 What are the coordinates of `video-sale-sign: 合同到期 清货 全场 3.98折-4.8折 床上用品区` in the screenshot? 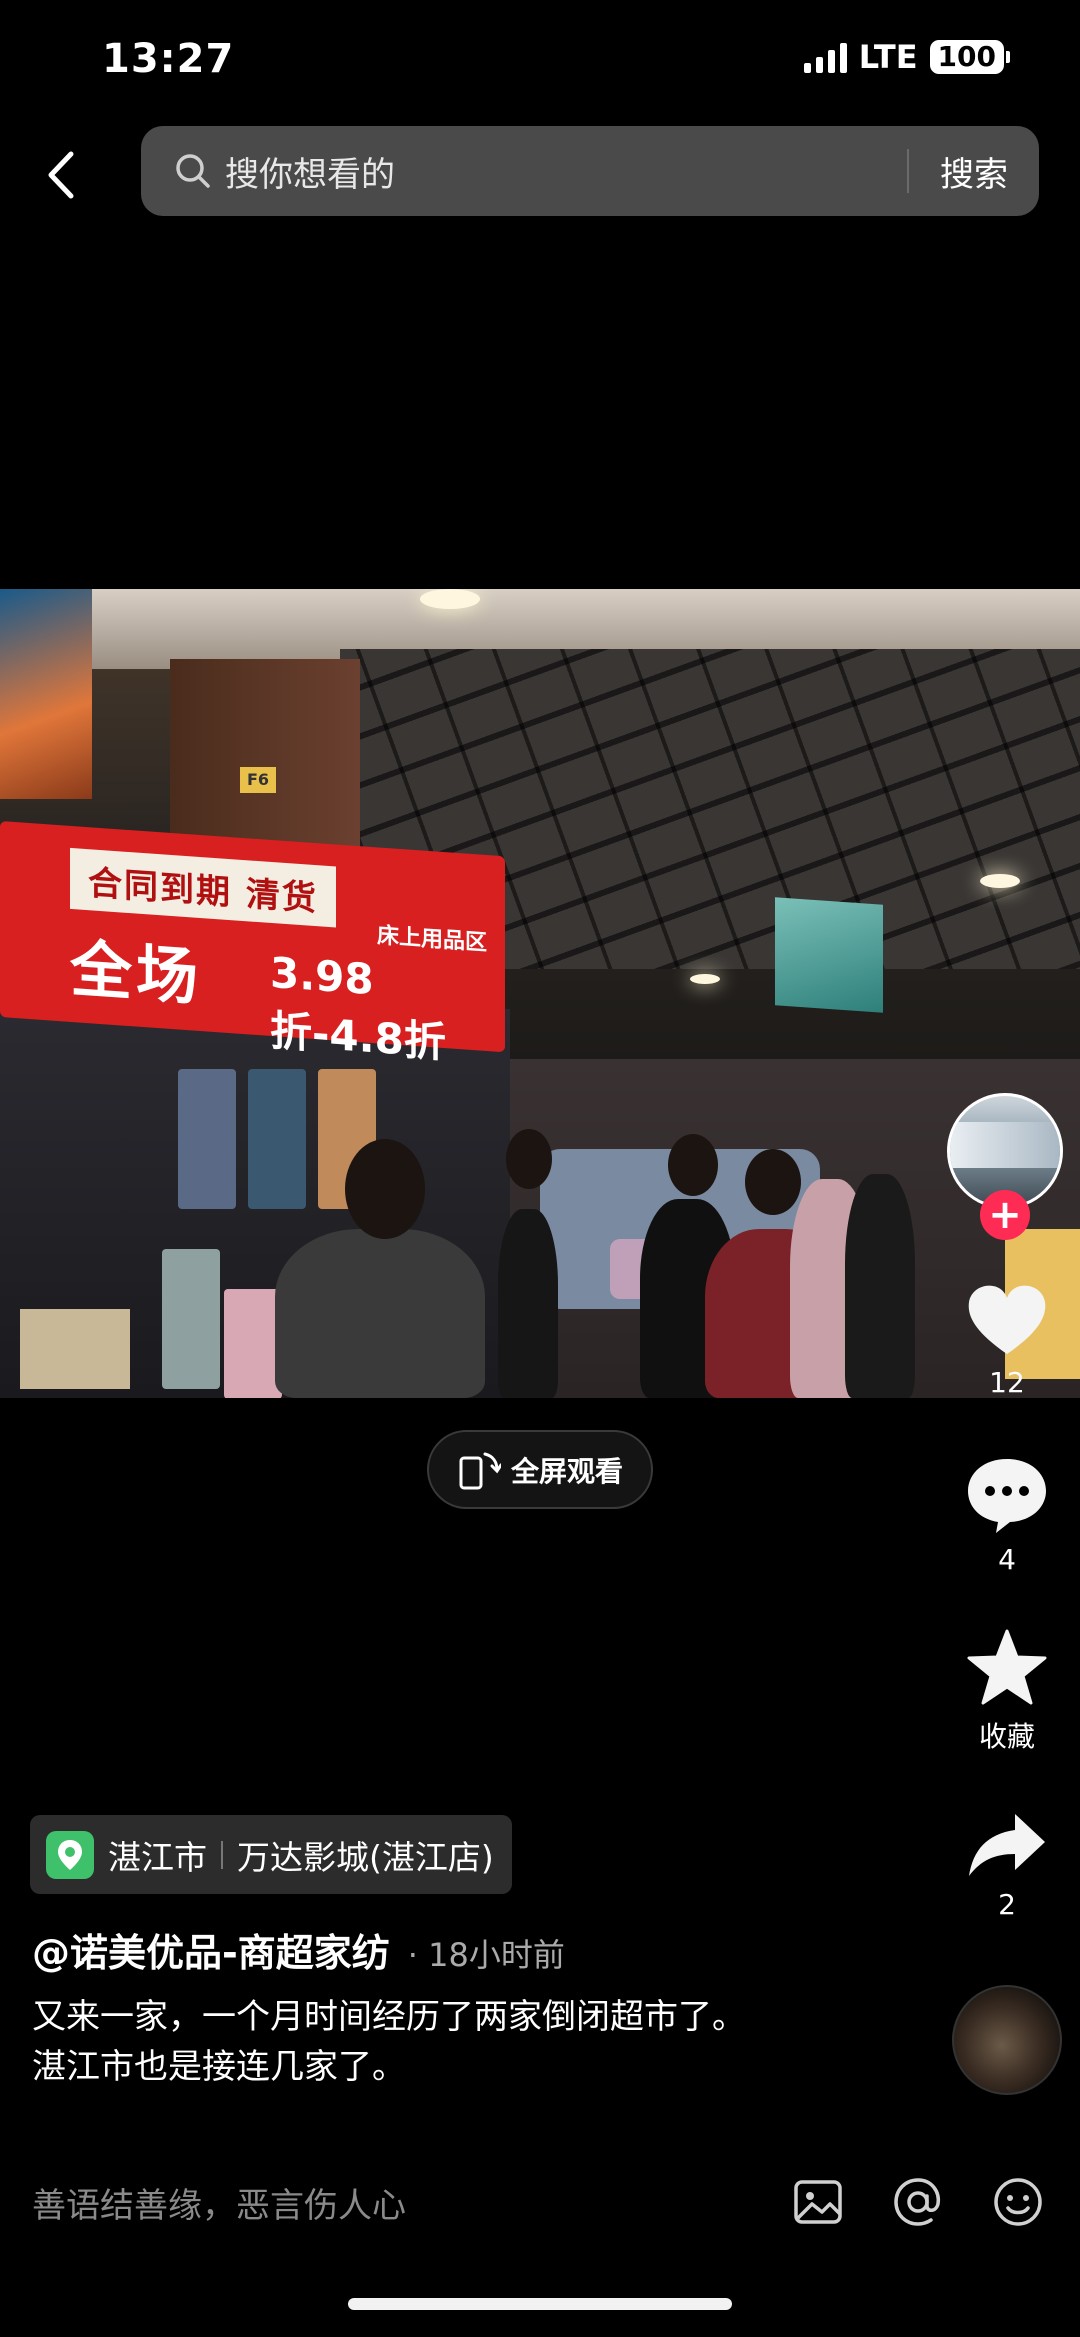 It's located at (252, 944).